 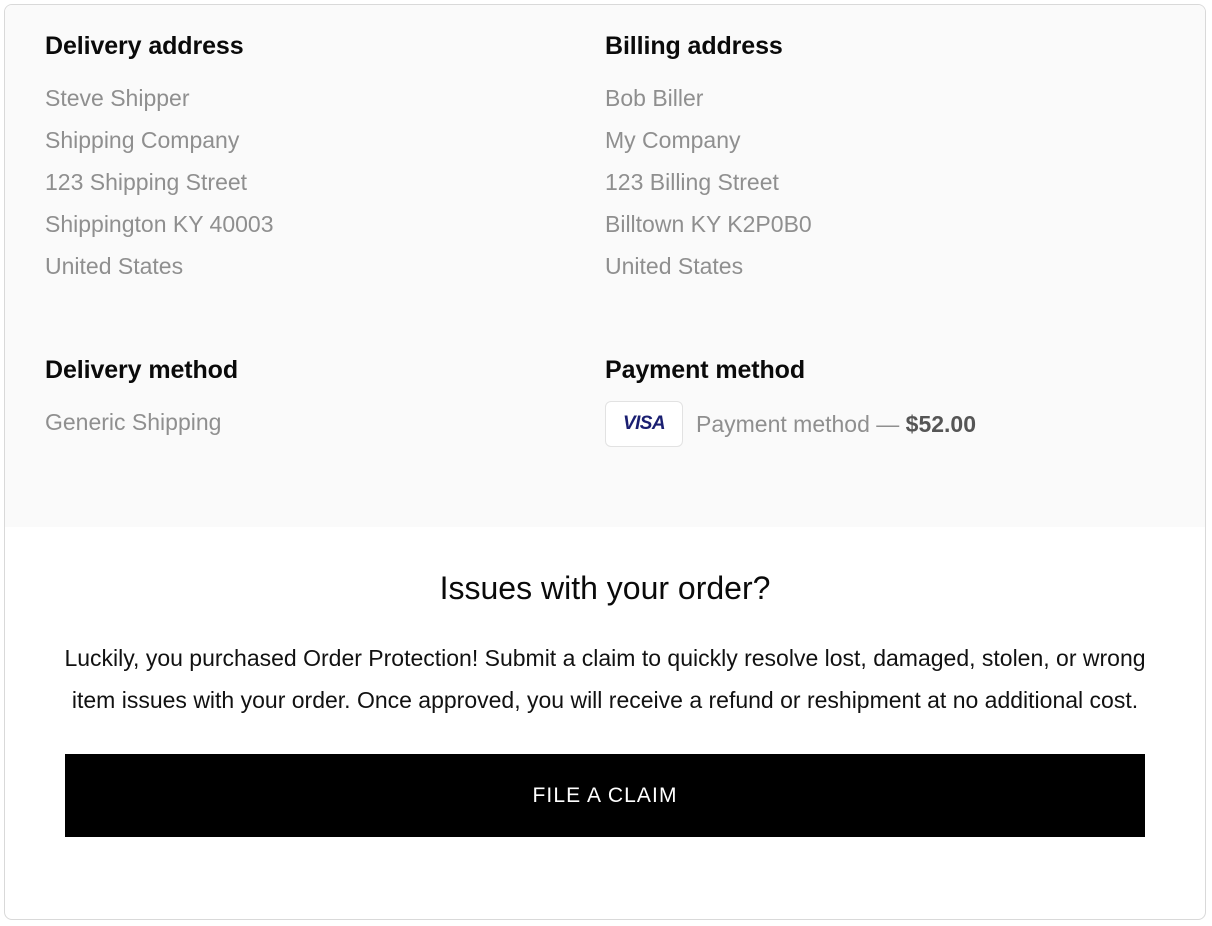 I want to click on billing-address-line: 123 Billing Street, so click(x=692, y=182).